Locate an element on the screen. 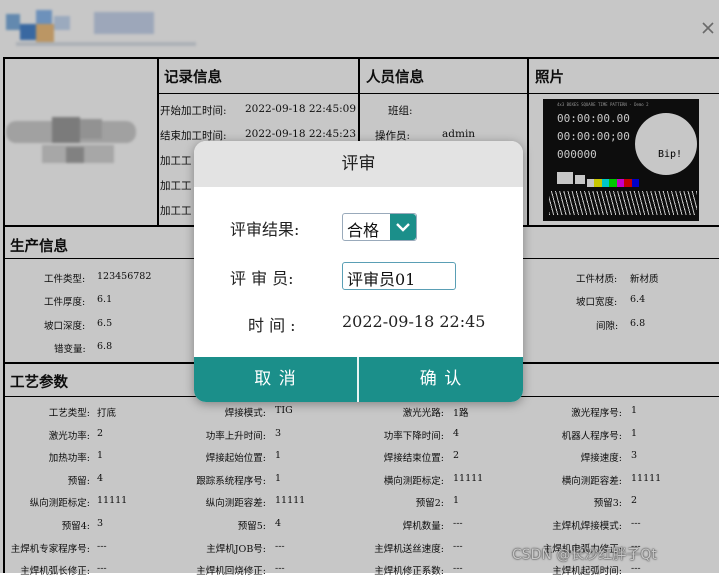 The image size is (719, 577). reviewer-input: 评审员01 is located at coordinates (399, 276).